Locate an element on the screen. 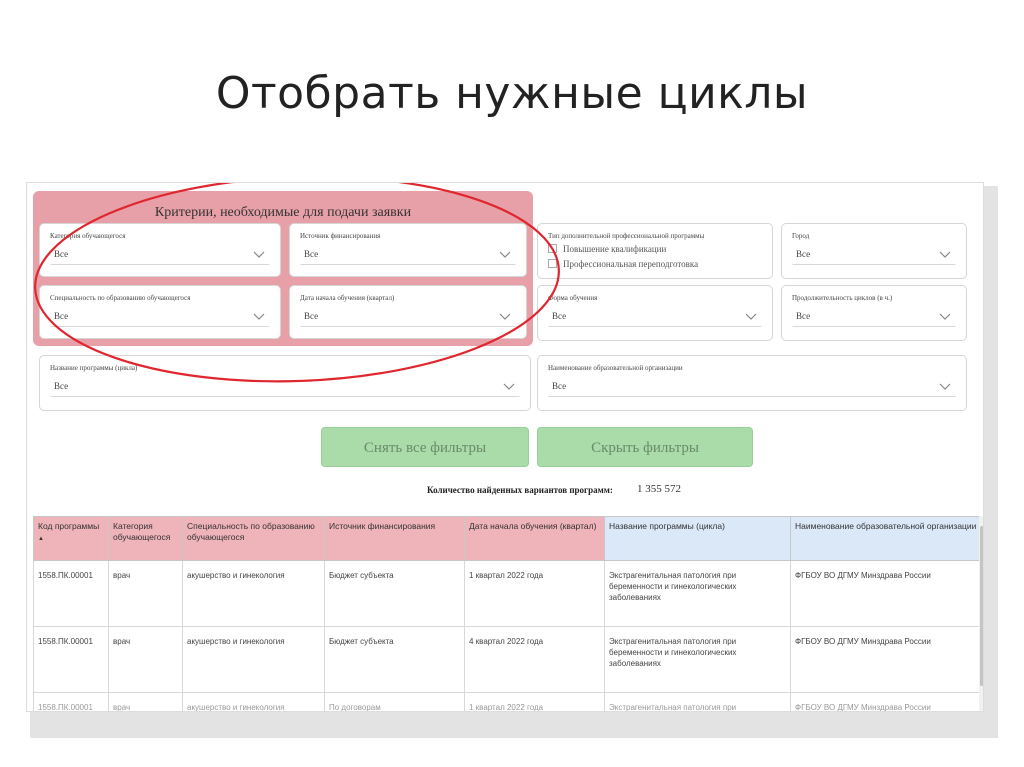 The width and height of the screenshot is (1024, 767). duration-label: Продолжительность циклов (в ч.) is located at coordinates (842, 298).